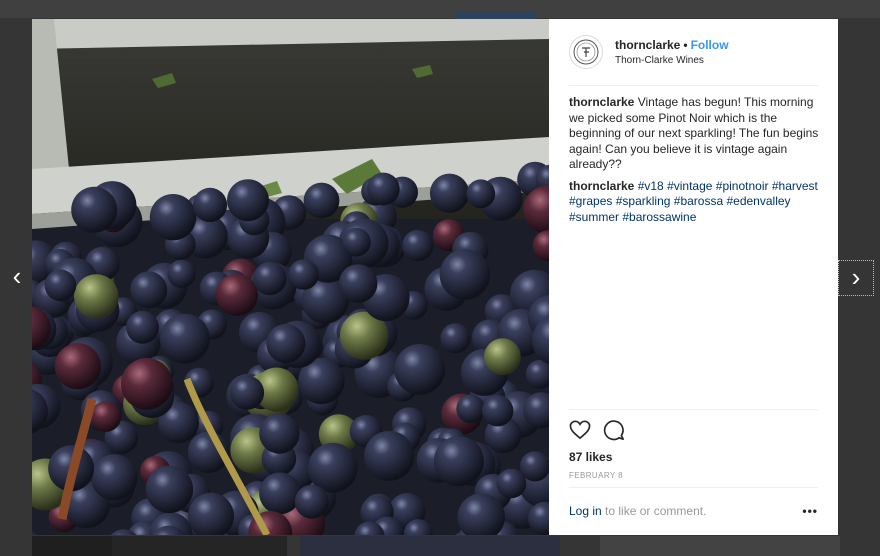 This screenshot has height=556, width=880. I want to click on hashtag-link: #sparkling, so click(643, 201).